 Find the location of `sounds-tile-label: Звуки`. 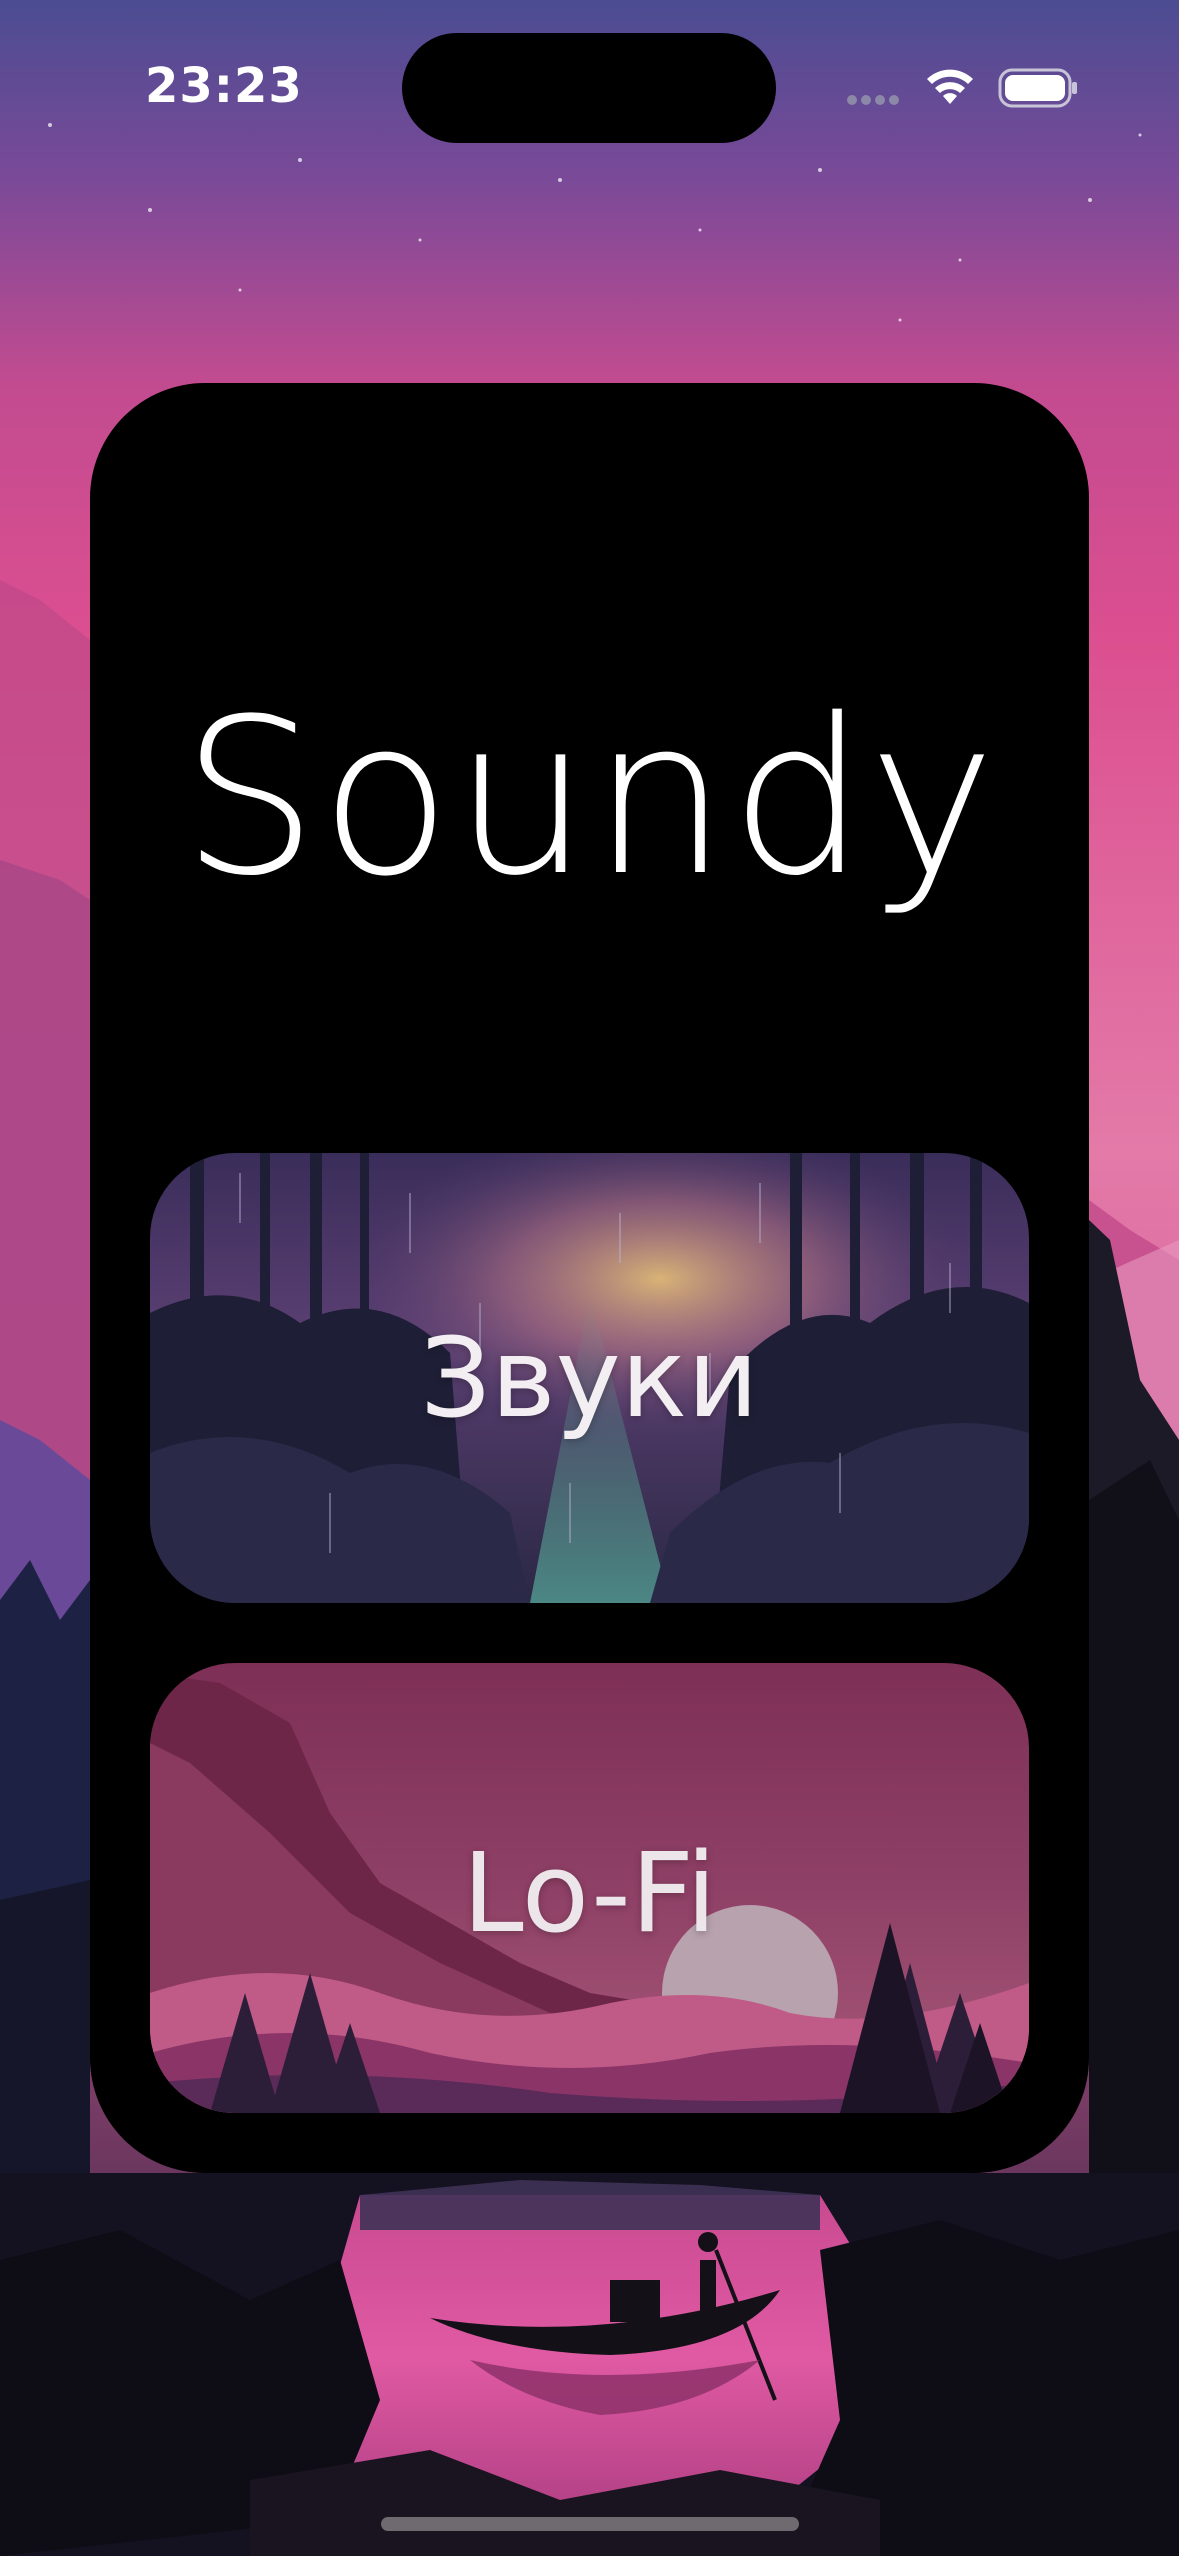

sounds-tile-label: Звуки is located at coordinates (589, 1378).